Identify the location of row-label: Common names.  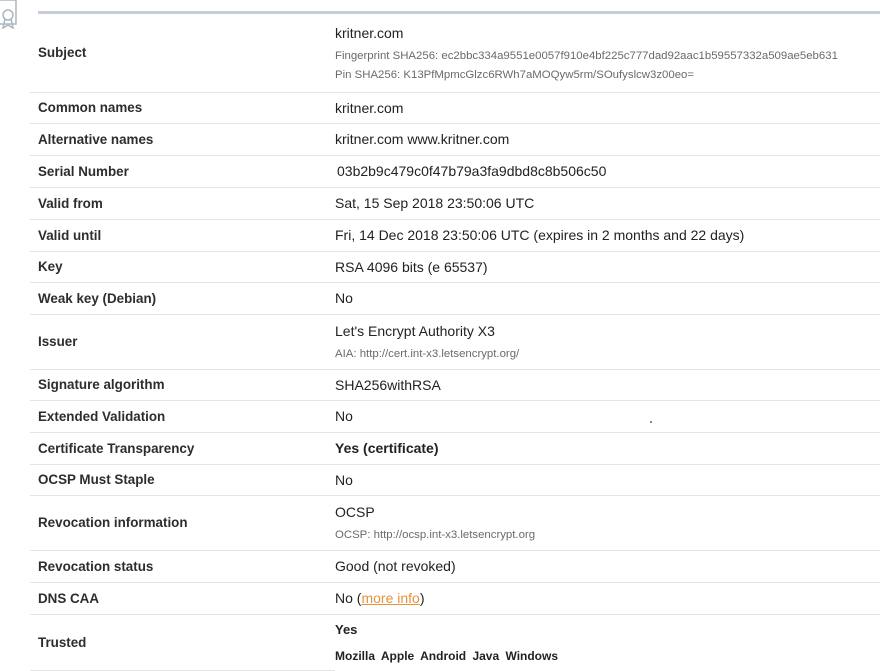
(182, 108).